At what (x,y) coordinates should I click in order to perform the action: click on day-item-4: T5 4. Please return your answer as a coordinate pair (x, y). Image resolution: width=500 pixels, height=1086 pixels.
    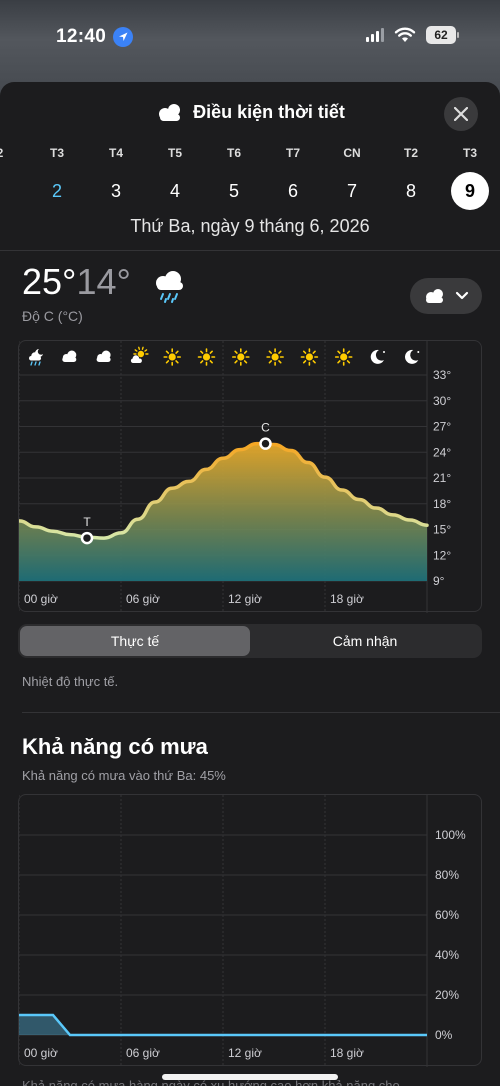
    Looking at the image, I should click on (175, 178).